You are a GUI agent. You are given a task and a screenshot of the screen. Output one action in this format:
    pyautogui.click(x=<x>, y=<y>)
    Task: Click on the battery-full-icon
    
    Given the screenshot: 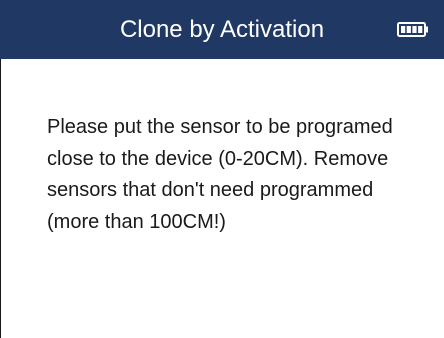 What is the action you would take?
    pyautogui.click(x=412, y=29)
    